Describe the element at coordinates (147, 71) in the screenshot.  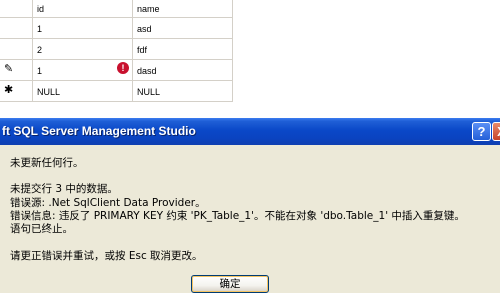
I see `cell-name: dasd` at that location.